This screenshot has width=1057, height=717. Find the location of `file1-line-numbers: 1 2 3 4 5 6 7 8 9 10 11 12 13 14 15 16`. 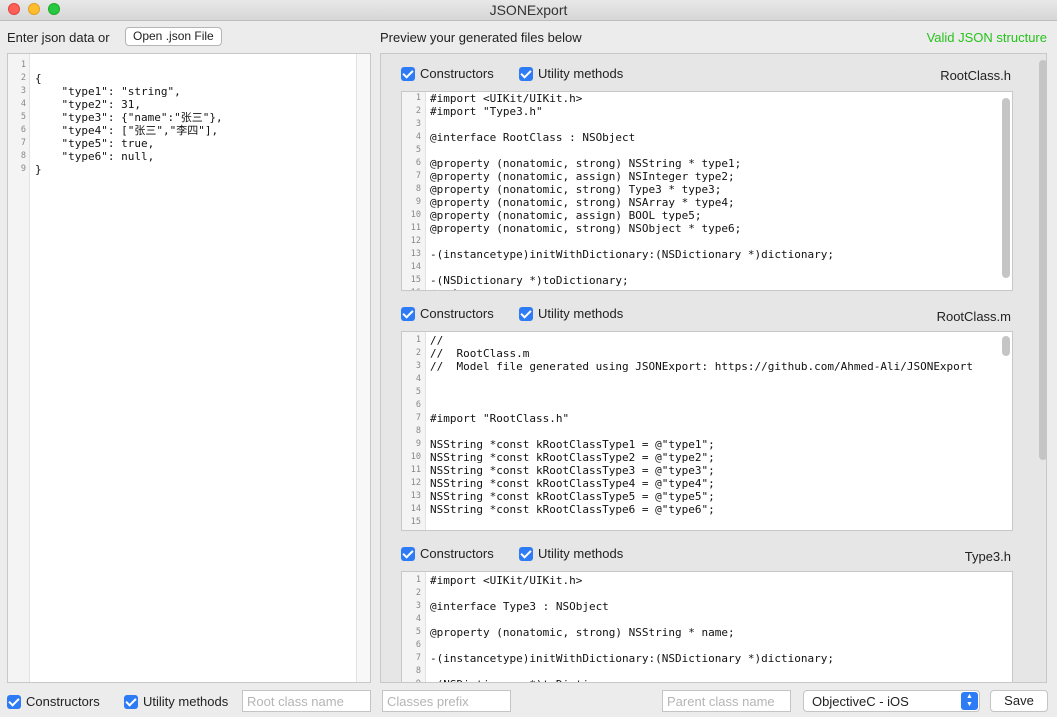

file1-line-numbers: 1 2 3 4 5 6 7 8 9 10 11 12 13 14 15 16 is located at coordinates (415, 191).